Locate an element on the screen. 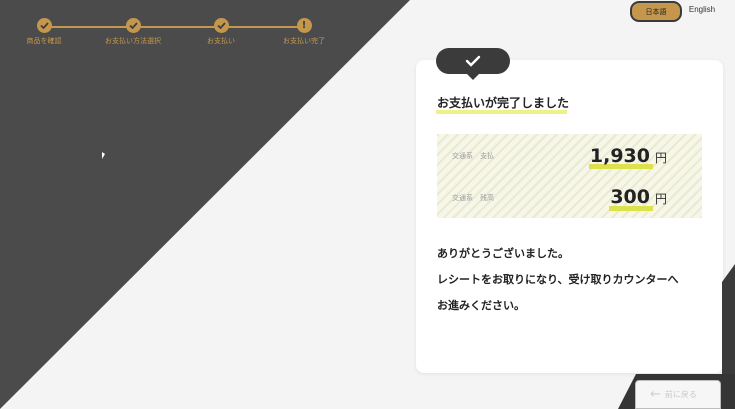  arrow-left-icon: ← is located at coordinates (655, 394).